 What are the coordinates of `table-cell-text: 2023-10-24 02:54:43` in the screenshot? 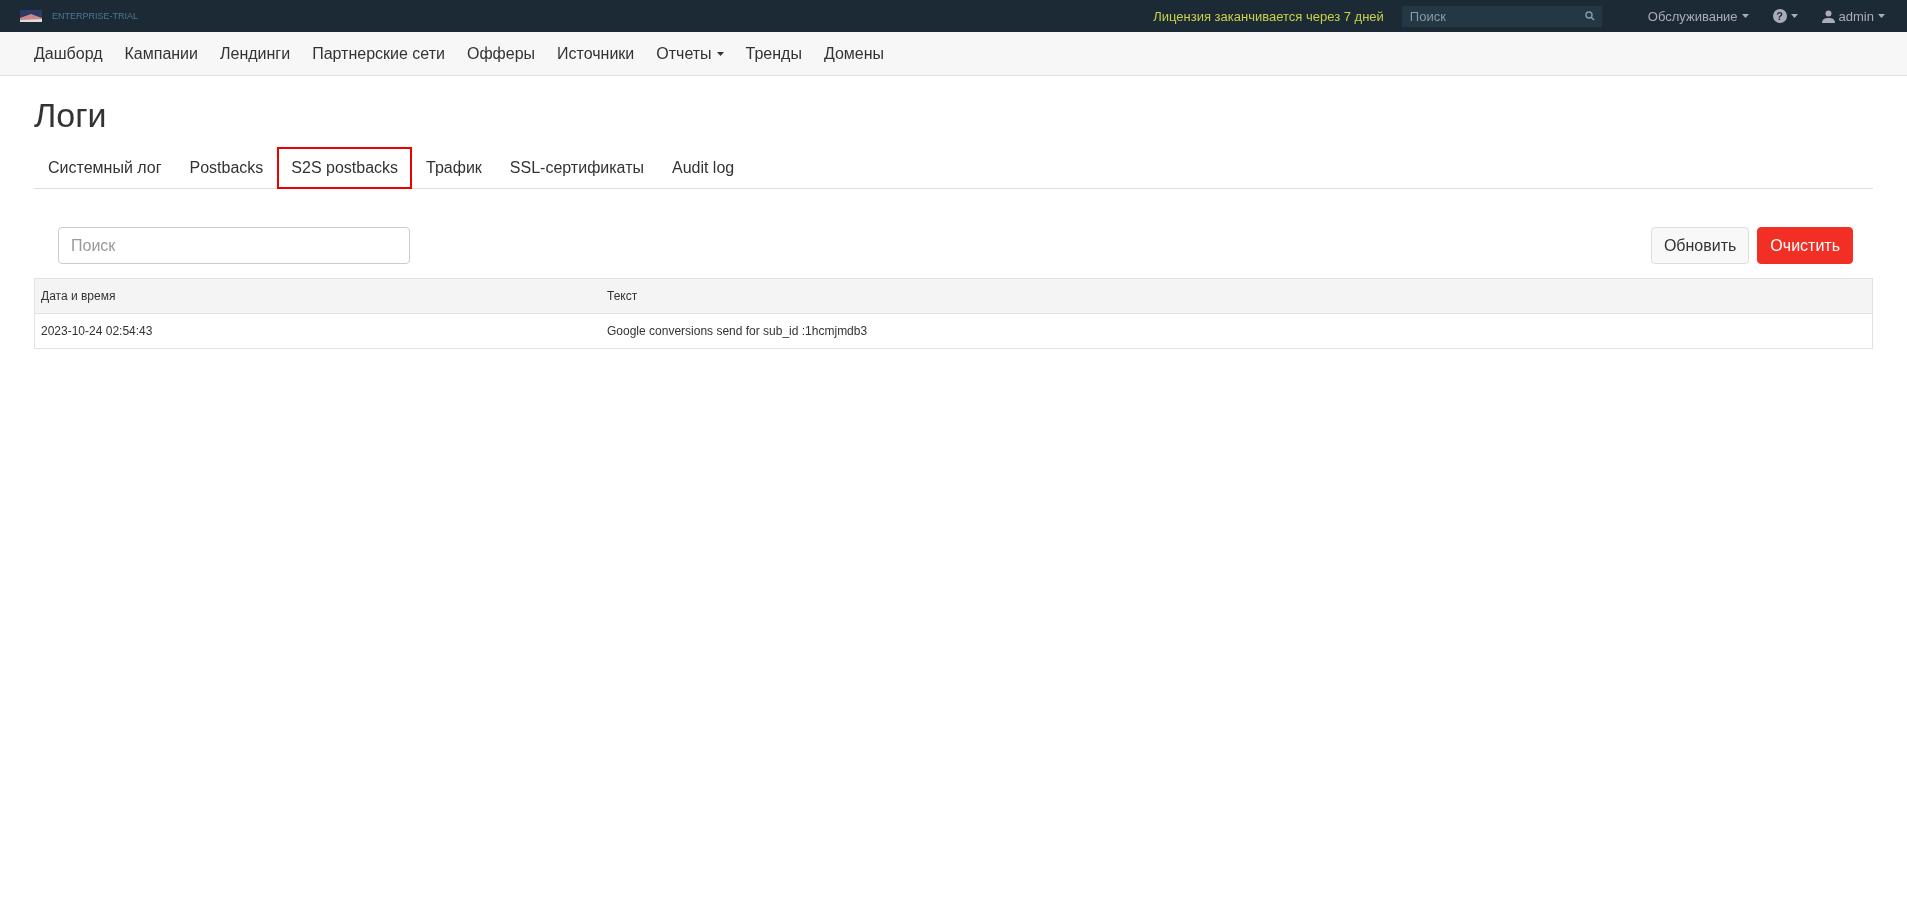 It's located at (97, 331).